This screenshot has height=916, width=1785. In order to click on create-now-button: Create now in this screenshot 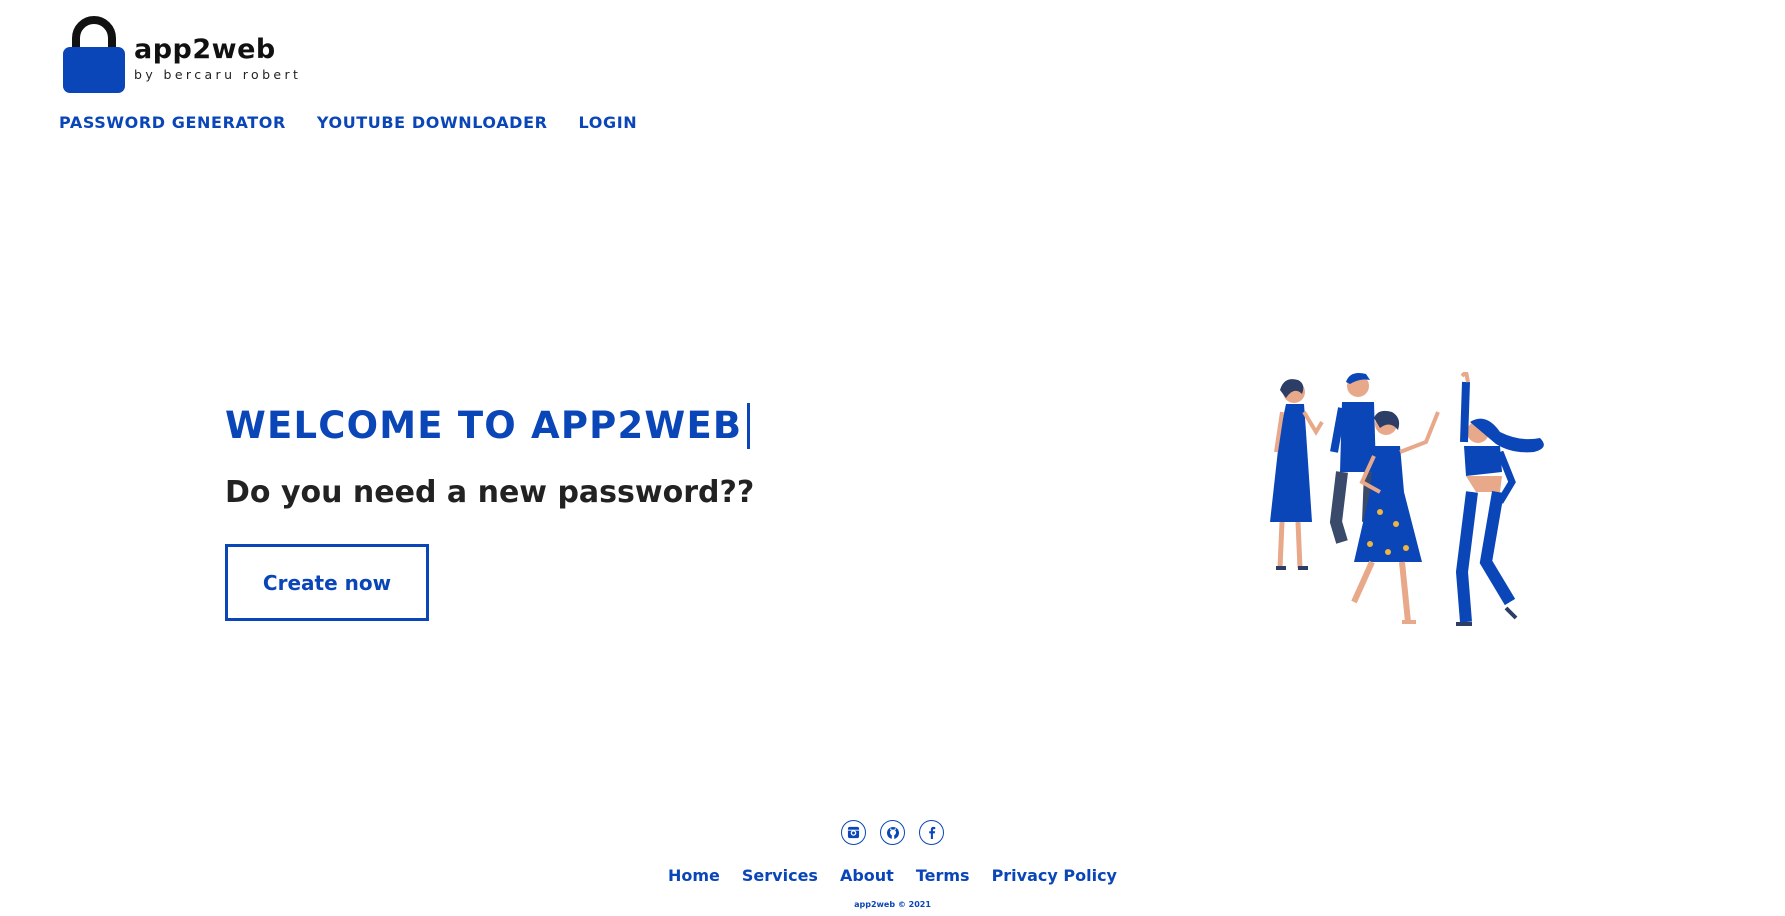, I will do `click(327, 582)`.